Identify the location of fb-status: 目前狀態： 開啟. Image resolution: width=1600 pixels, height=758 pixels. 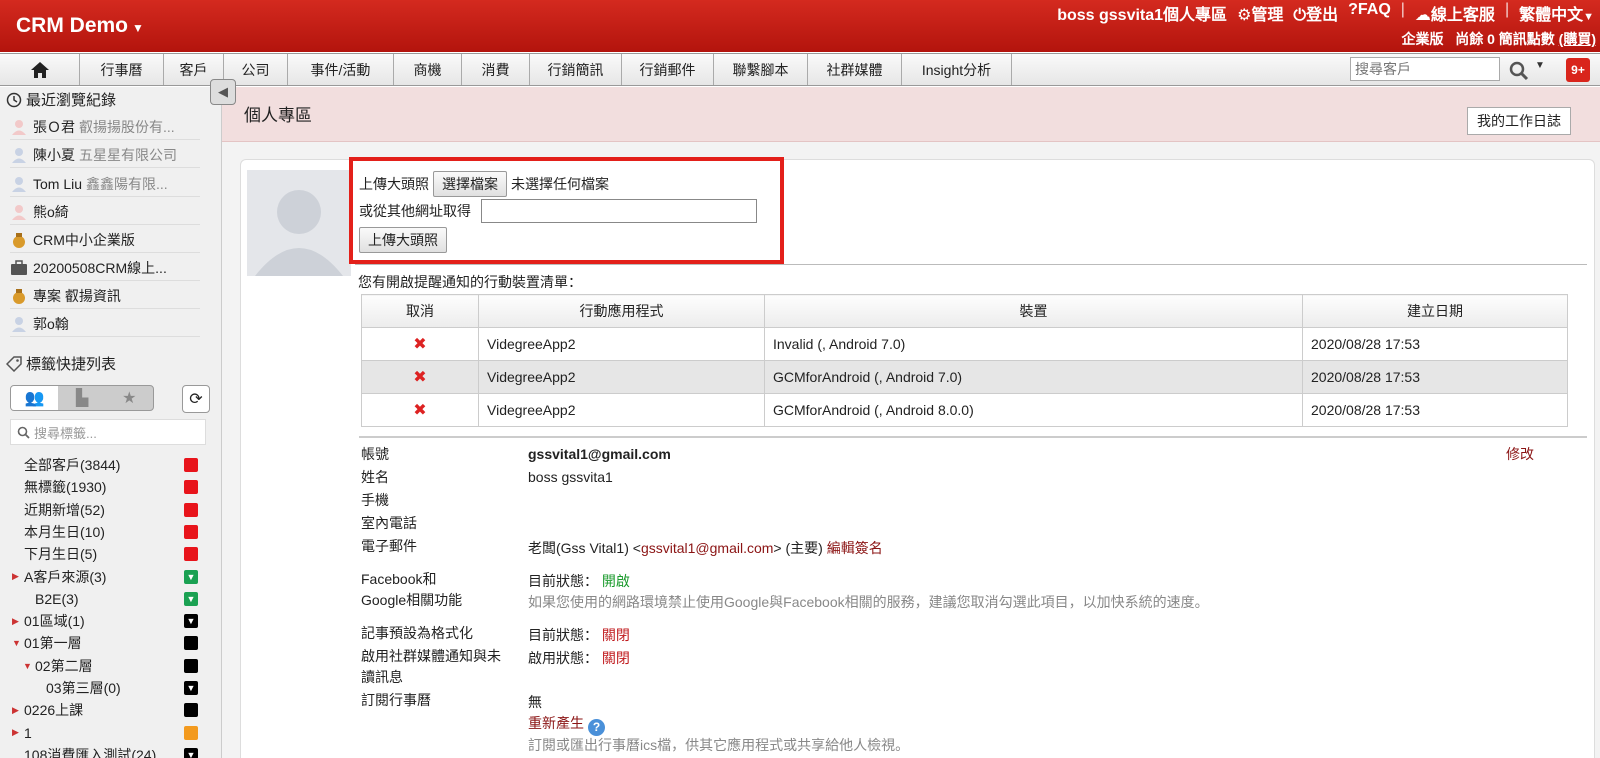
(579, 581).